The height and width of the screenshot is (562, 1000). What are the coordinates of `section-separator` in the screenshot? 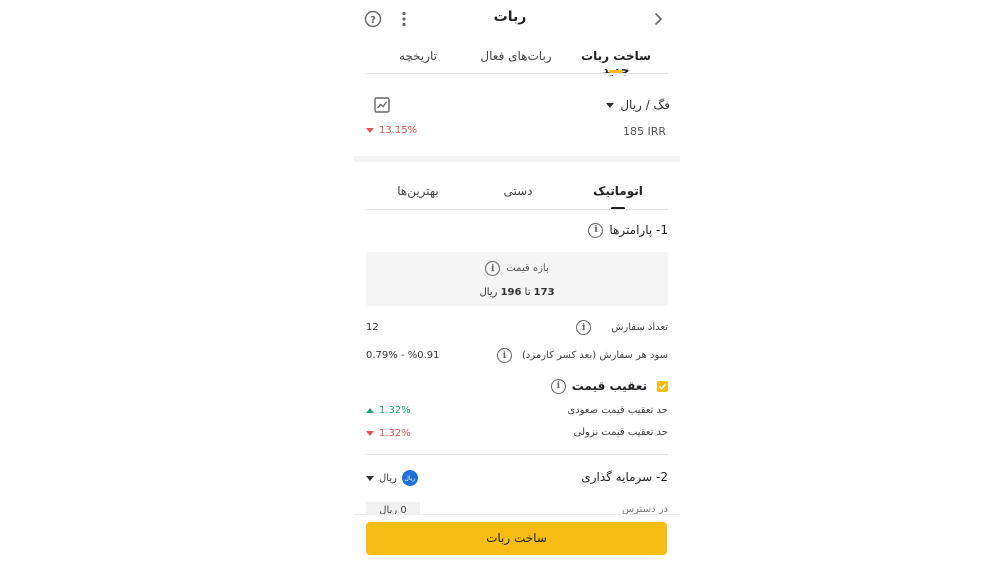 It's located at (517, 159).